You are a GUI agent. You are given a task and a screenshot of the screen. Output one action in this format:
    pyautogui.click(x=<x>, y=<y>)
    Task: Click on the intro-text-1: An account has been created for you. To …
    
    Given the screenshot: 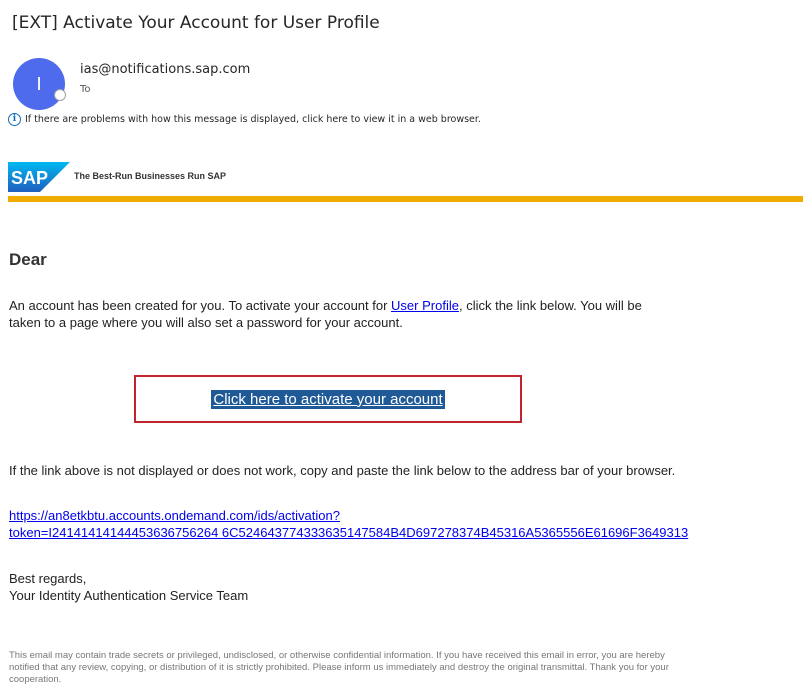 What is the action you would take?
    pyautogui.click(x=200, y=305)
    